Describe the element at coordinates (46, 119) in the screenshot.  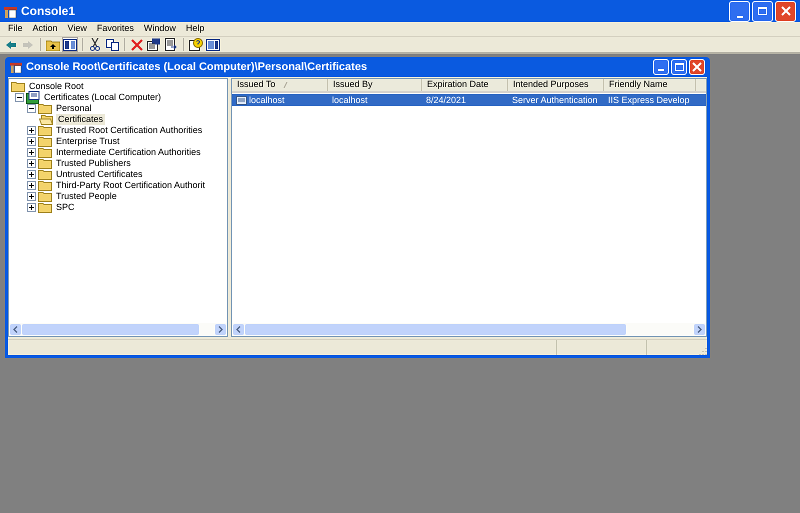
I see `open-folder-icon` at that location.